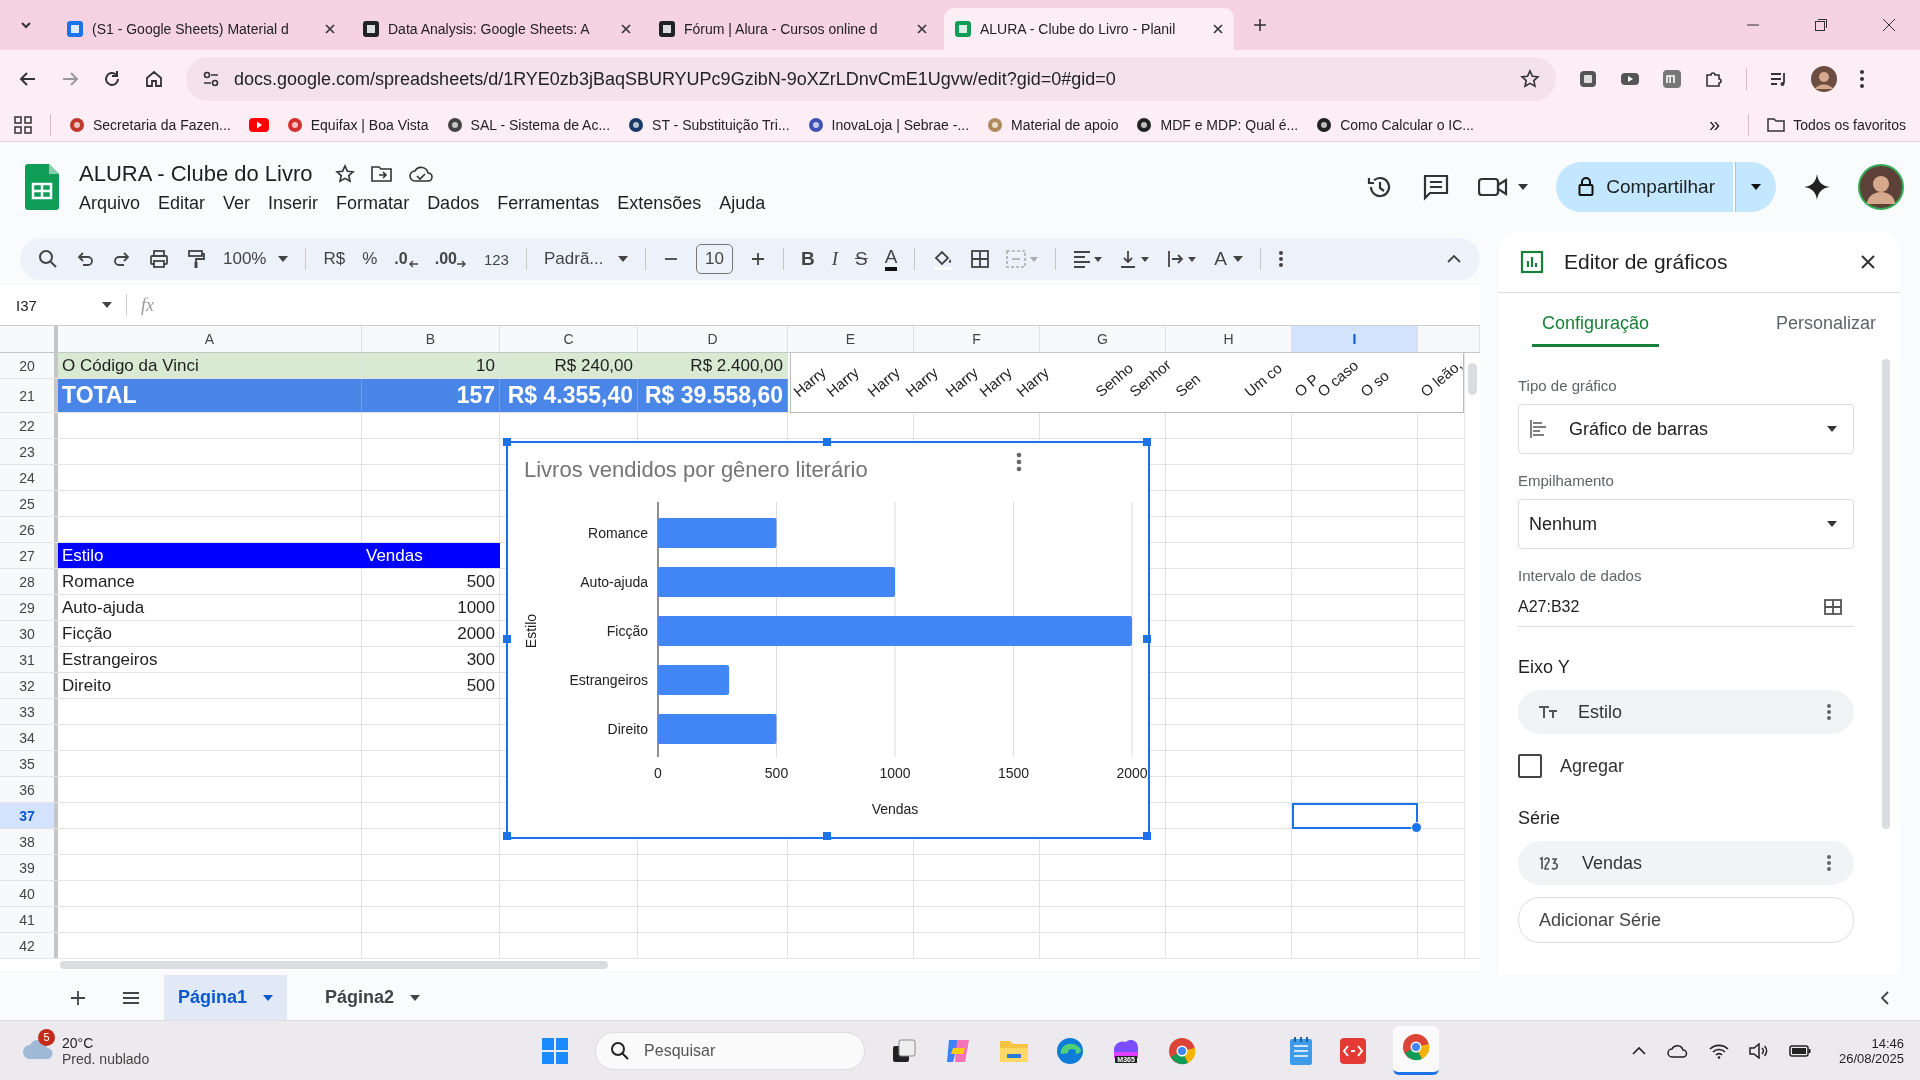 The height and width of the screenshot is (1080, 1920). Describe the element at coordinates (29, 607) in the screenshot. I see `row-header: 29` at that location.